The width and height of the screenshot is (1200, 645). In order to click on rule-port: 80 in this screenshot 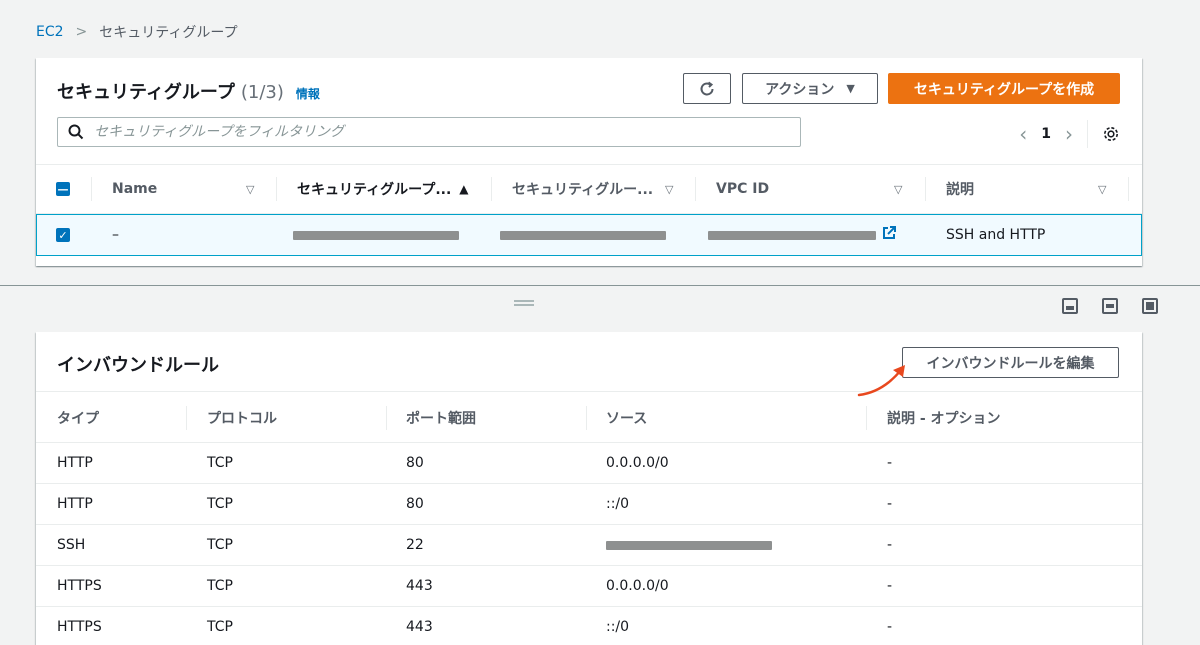, I will do `click(415, 504)`.